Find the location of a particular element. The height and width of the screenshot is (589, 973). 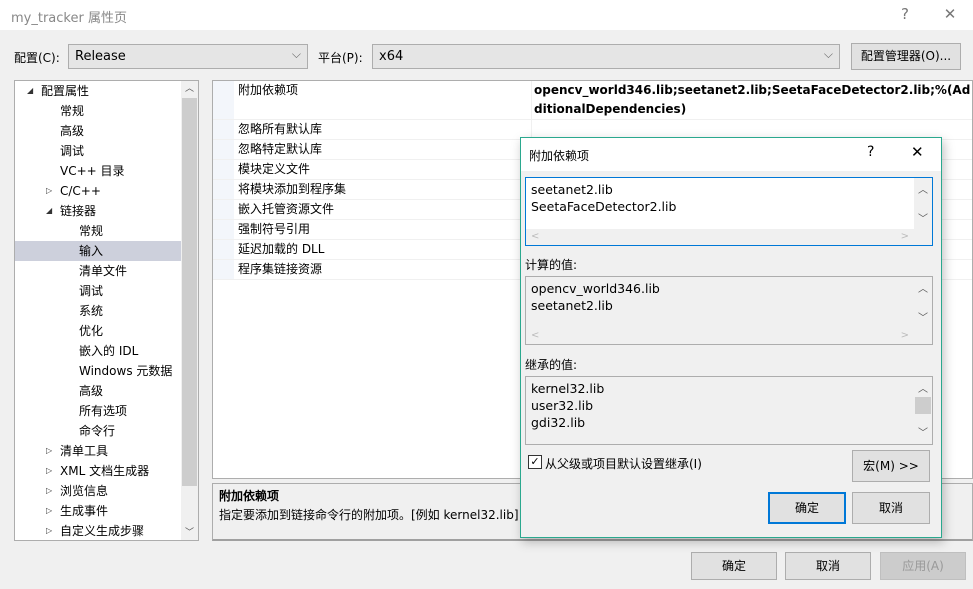

scroll-down-icon: ﹀ is located at coordinates (189, 531).